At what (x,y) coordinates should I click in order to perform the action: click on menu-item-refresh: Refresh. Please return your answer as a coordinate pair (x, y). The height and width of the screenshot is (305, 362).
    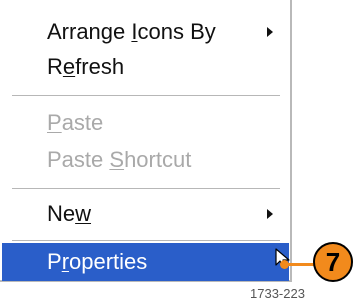
    Looking at the image, I should click on (145, 67).